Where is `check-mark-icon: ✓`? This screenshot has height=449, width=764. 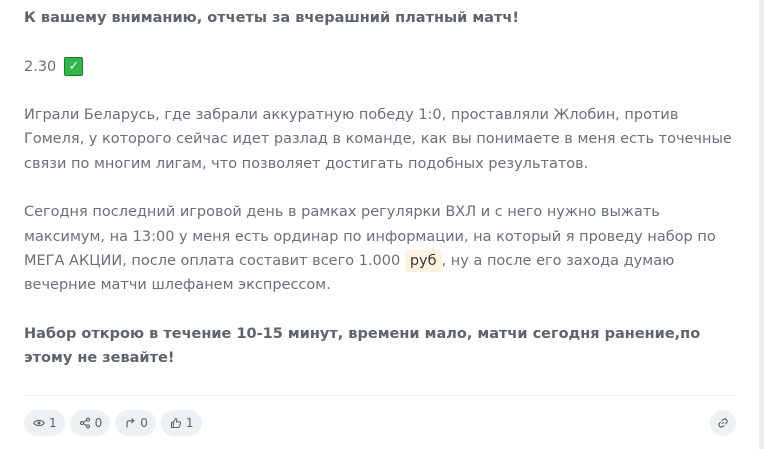
check-mark-icon: ✓ is located at coordinates (74, 67).